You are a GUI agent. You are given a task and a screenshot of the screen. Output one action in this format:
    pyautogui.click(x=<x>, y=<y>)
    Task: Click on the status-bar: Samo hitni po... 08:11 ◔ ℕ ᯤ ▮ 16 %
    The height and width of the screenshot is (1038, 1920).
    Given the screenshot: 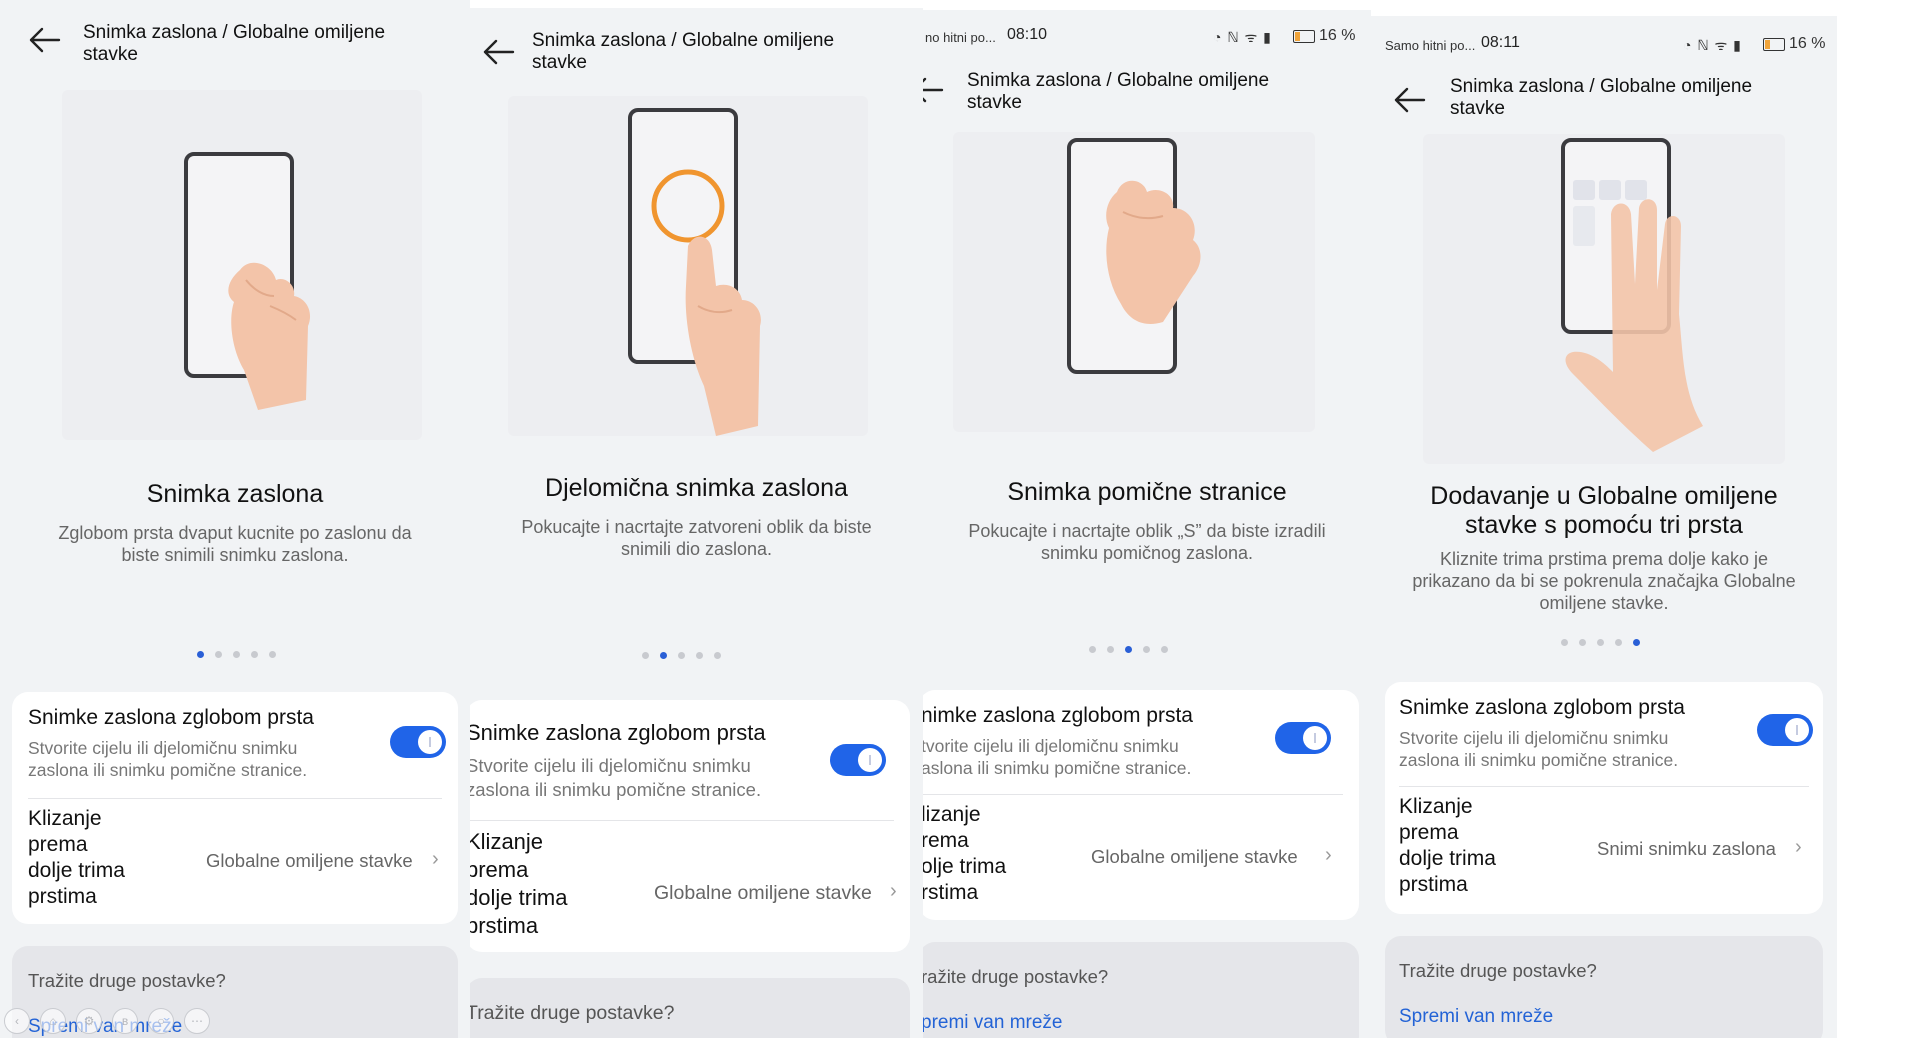 What is the action you would take?
    pyautogui.click(x=1604, y=46)
    